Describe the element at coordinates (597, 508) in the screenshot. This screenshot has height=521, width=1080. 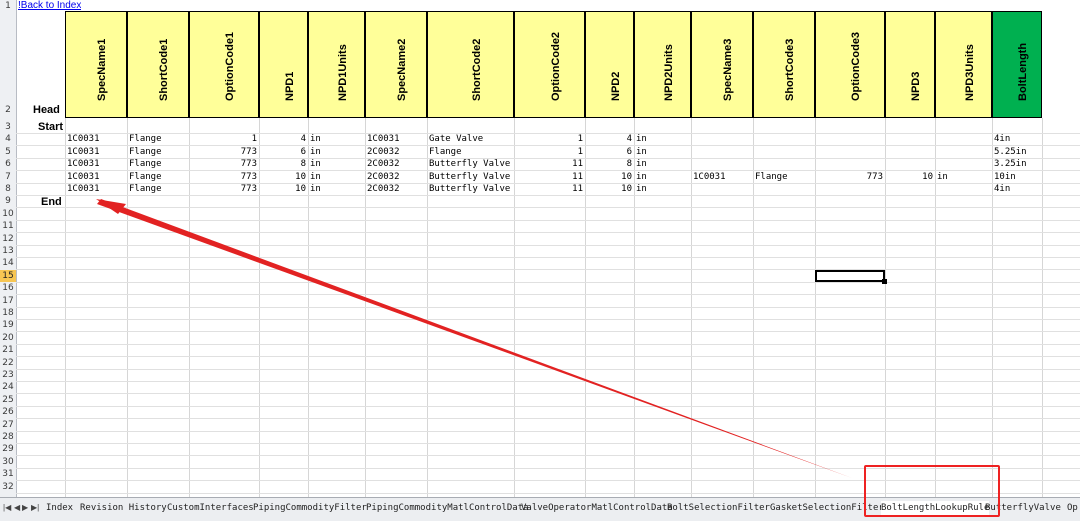
I see `sheet-tab: ValveOperatorMatlControlData` at that location.